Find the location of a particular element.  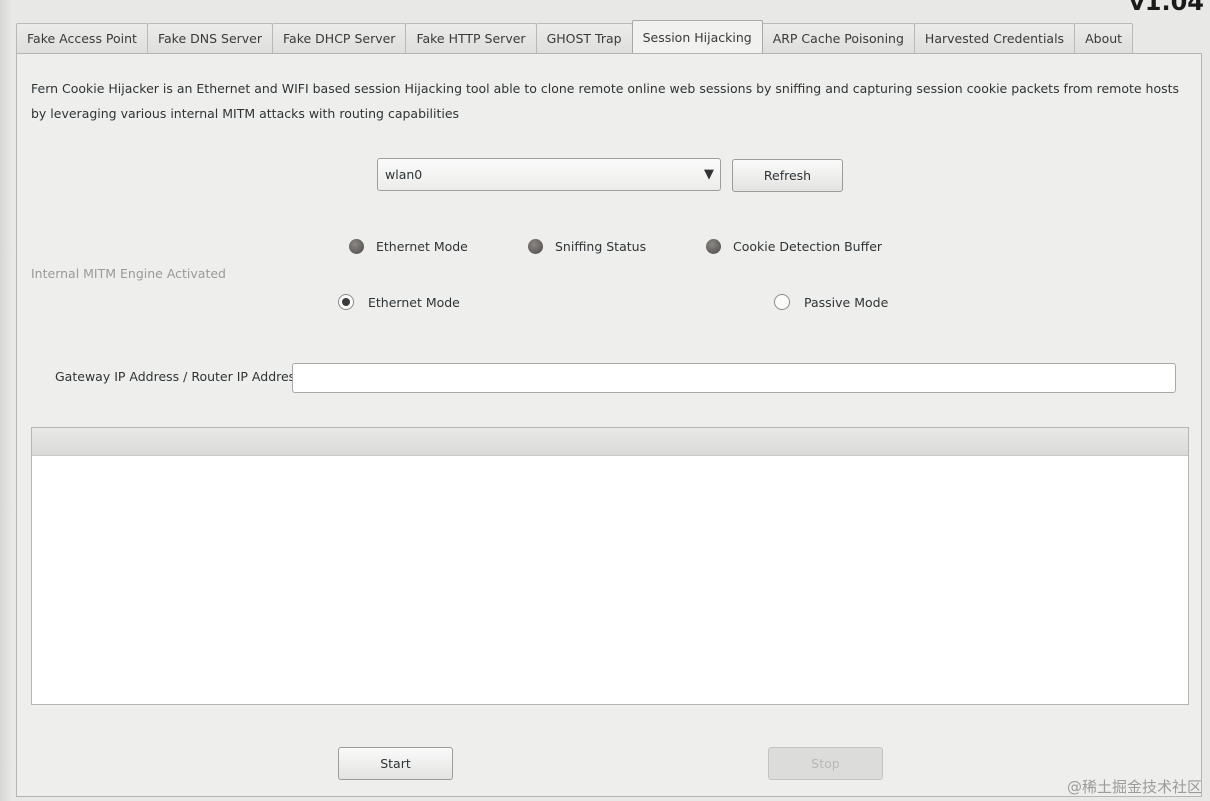

gateway-ip-input is located at coordinates (734, 378).